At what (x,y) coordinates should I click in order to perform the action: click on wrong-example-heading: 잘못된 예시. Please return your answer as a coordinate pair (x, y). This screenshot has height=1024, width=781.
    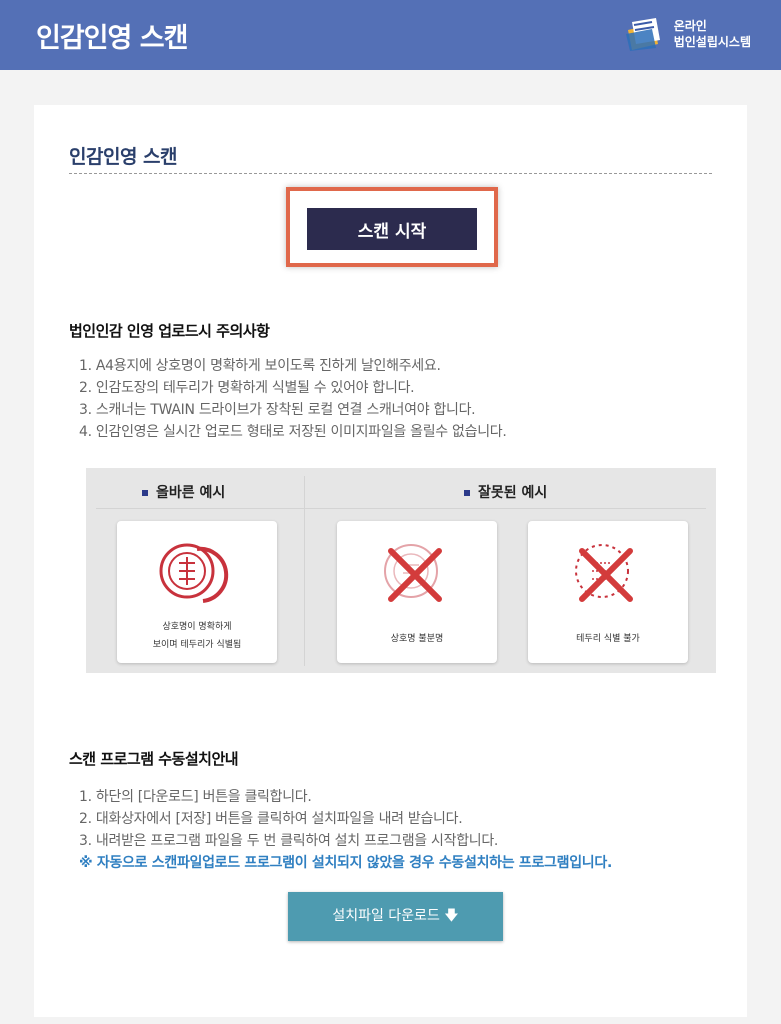
    Looking at the image, I should click on (505, 492).